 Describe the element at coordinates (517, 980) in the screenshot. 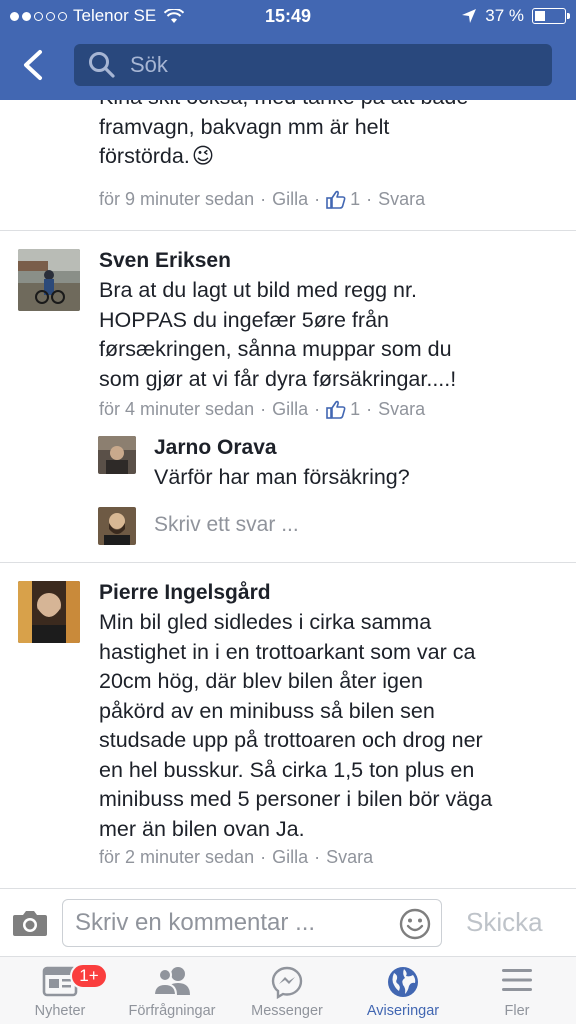

I see `menu-icon` at that location.